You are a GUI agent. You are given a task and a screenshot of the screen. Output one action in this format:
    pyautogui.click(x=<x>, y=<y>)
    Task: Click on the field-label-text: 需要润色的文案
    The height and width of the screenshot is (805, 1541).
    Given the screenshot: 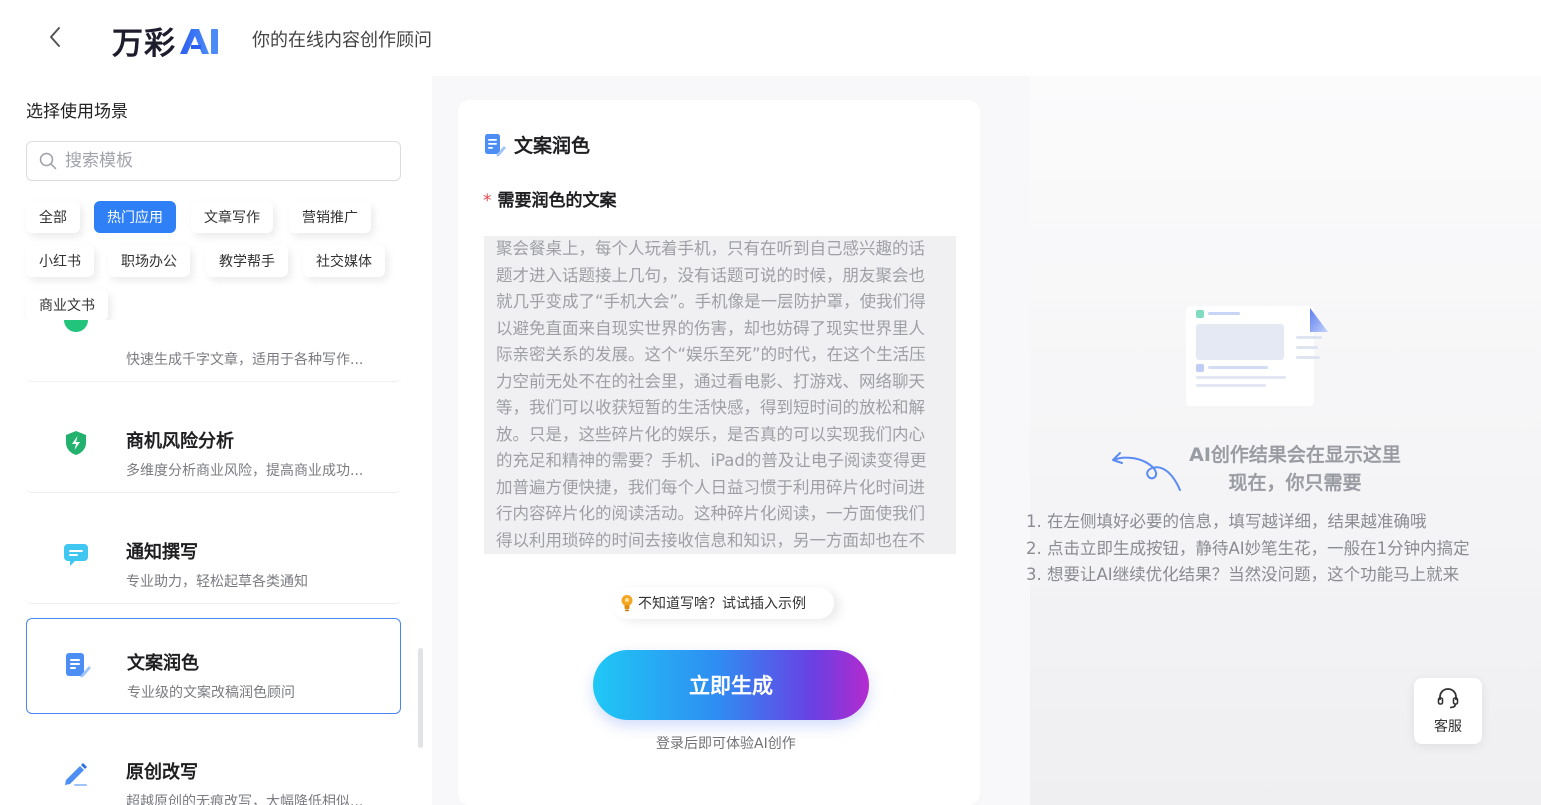 What is the action you would take?
    pyautogui.click(x=557, y=201)
    